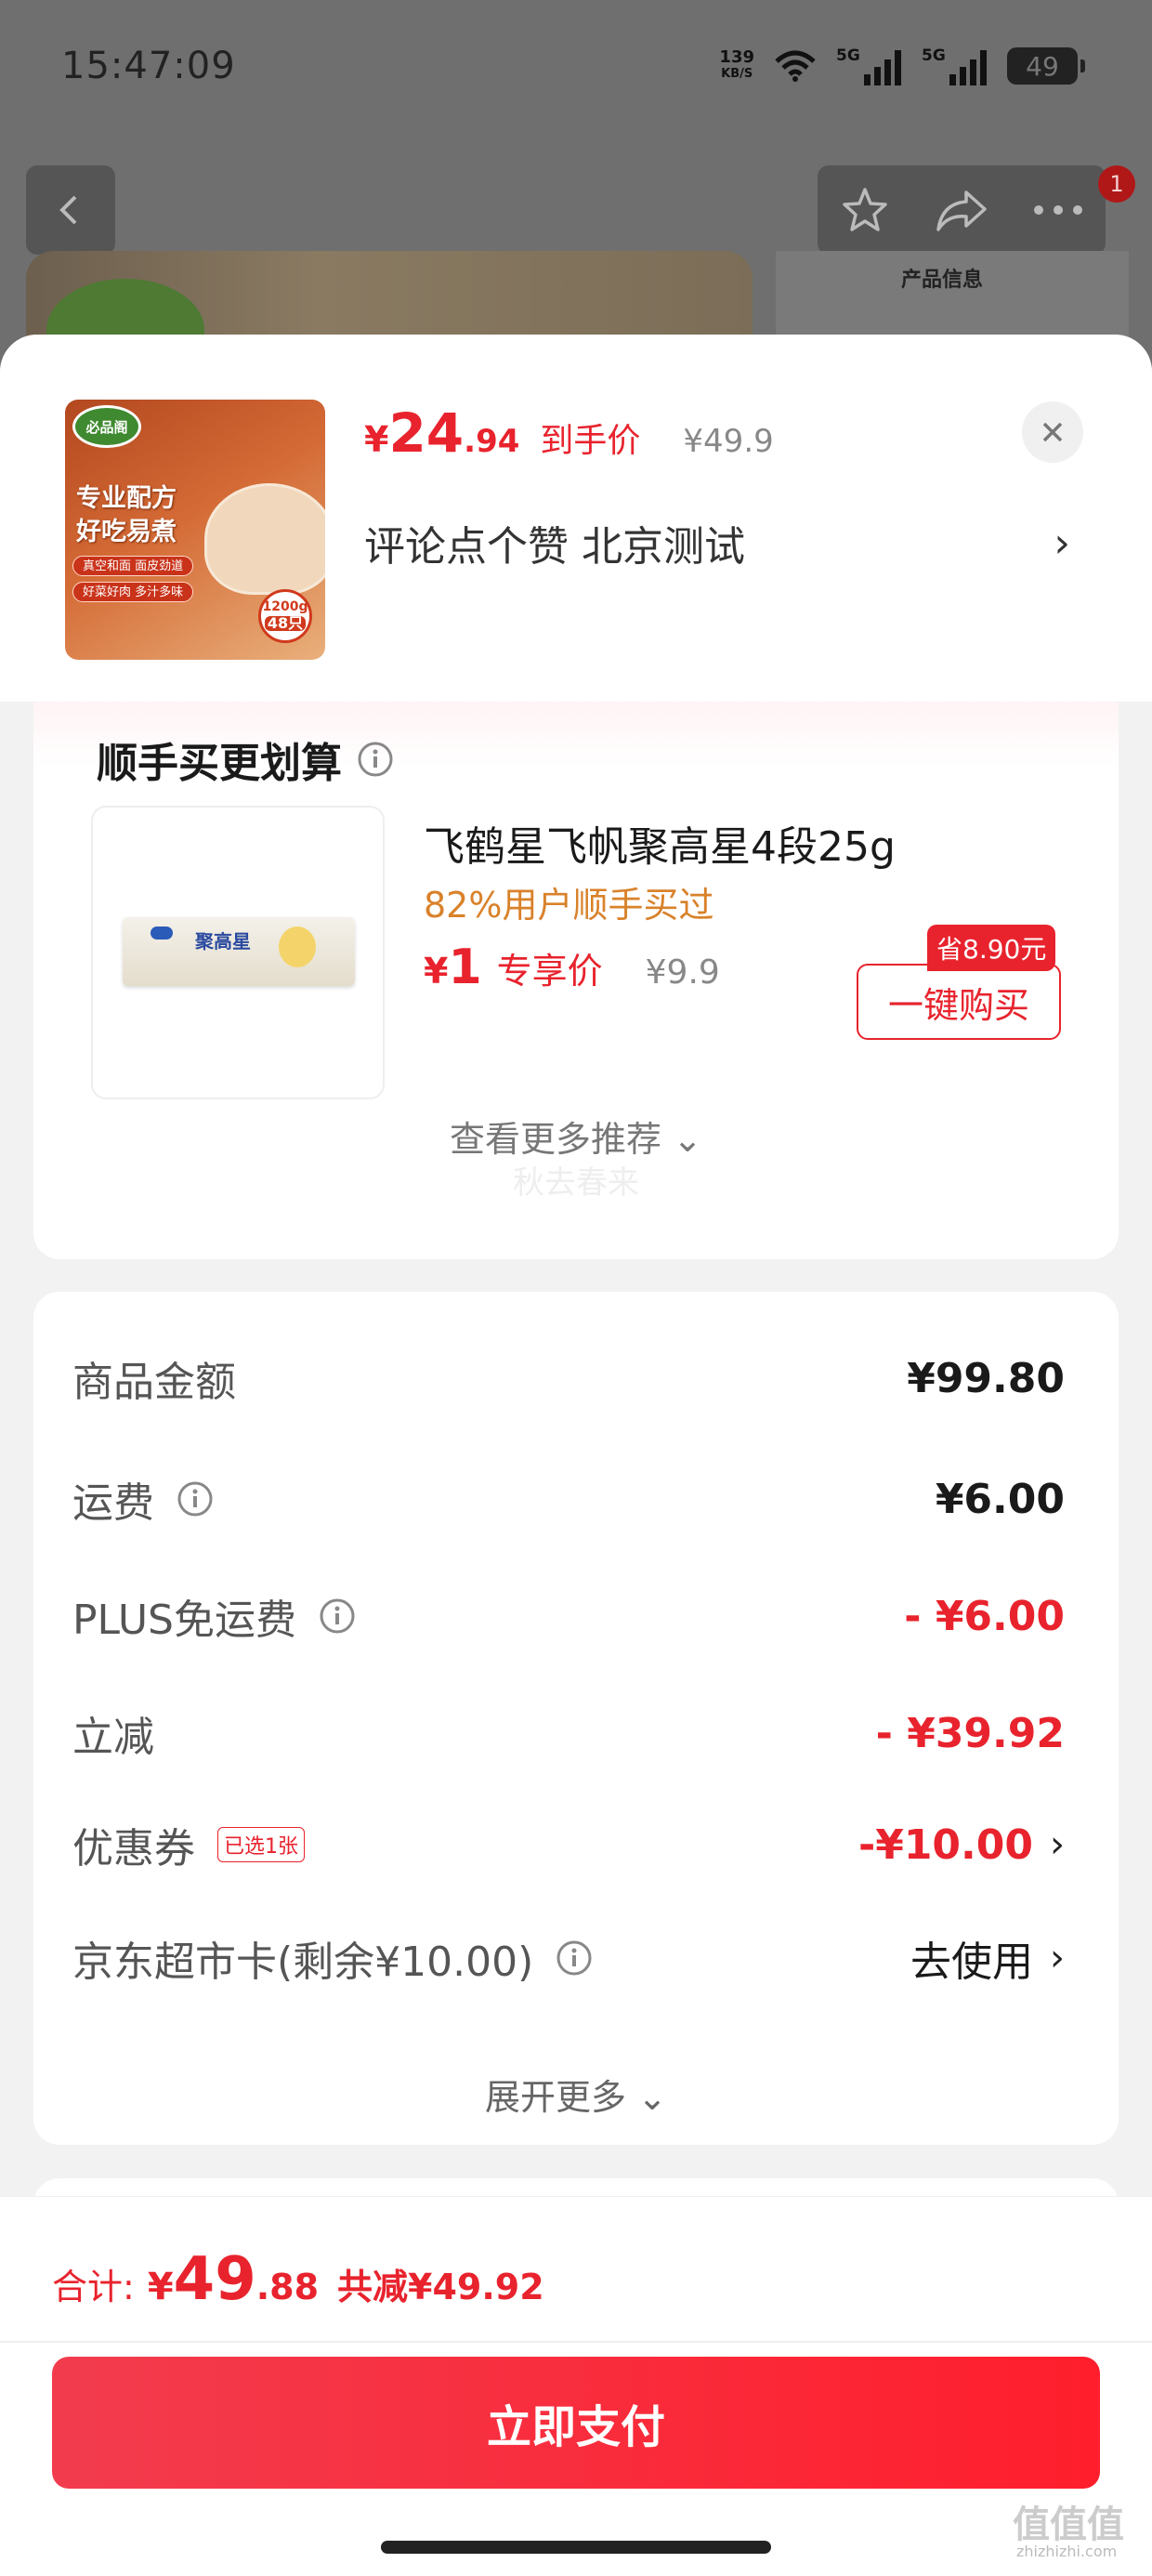 The width and height of the screenshot is (1152, 2576). Describe the element at coordinates (1058, 210) in the screenshot. I see `more-icon` at that location.